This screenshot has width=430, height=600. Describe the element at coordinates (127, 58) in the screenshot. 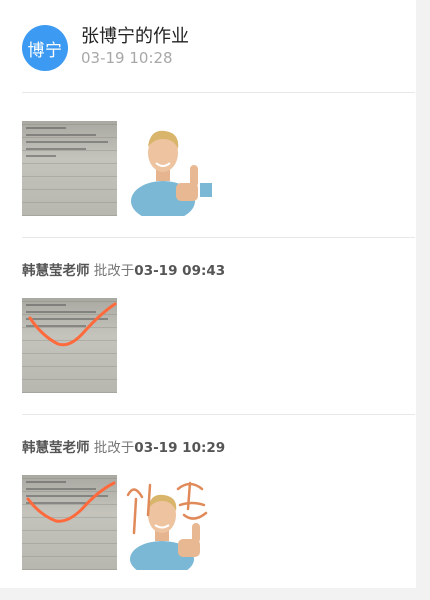

I see `submitted-time: 03-19 10:28` at that location.